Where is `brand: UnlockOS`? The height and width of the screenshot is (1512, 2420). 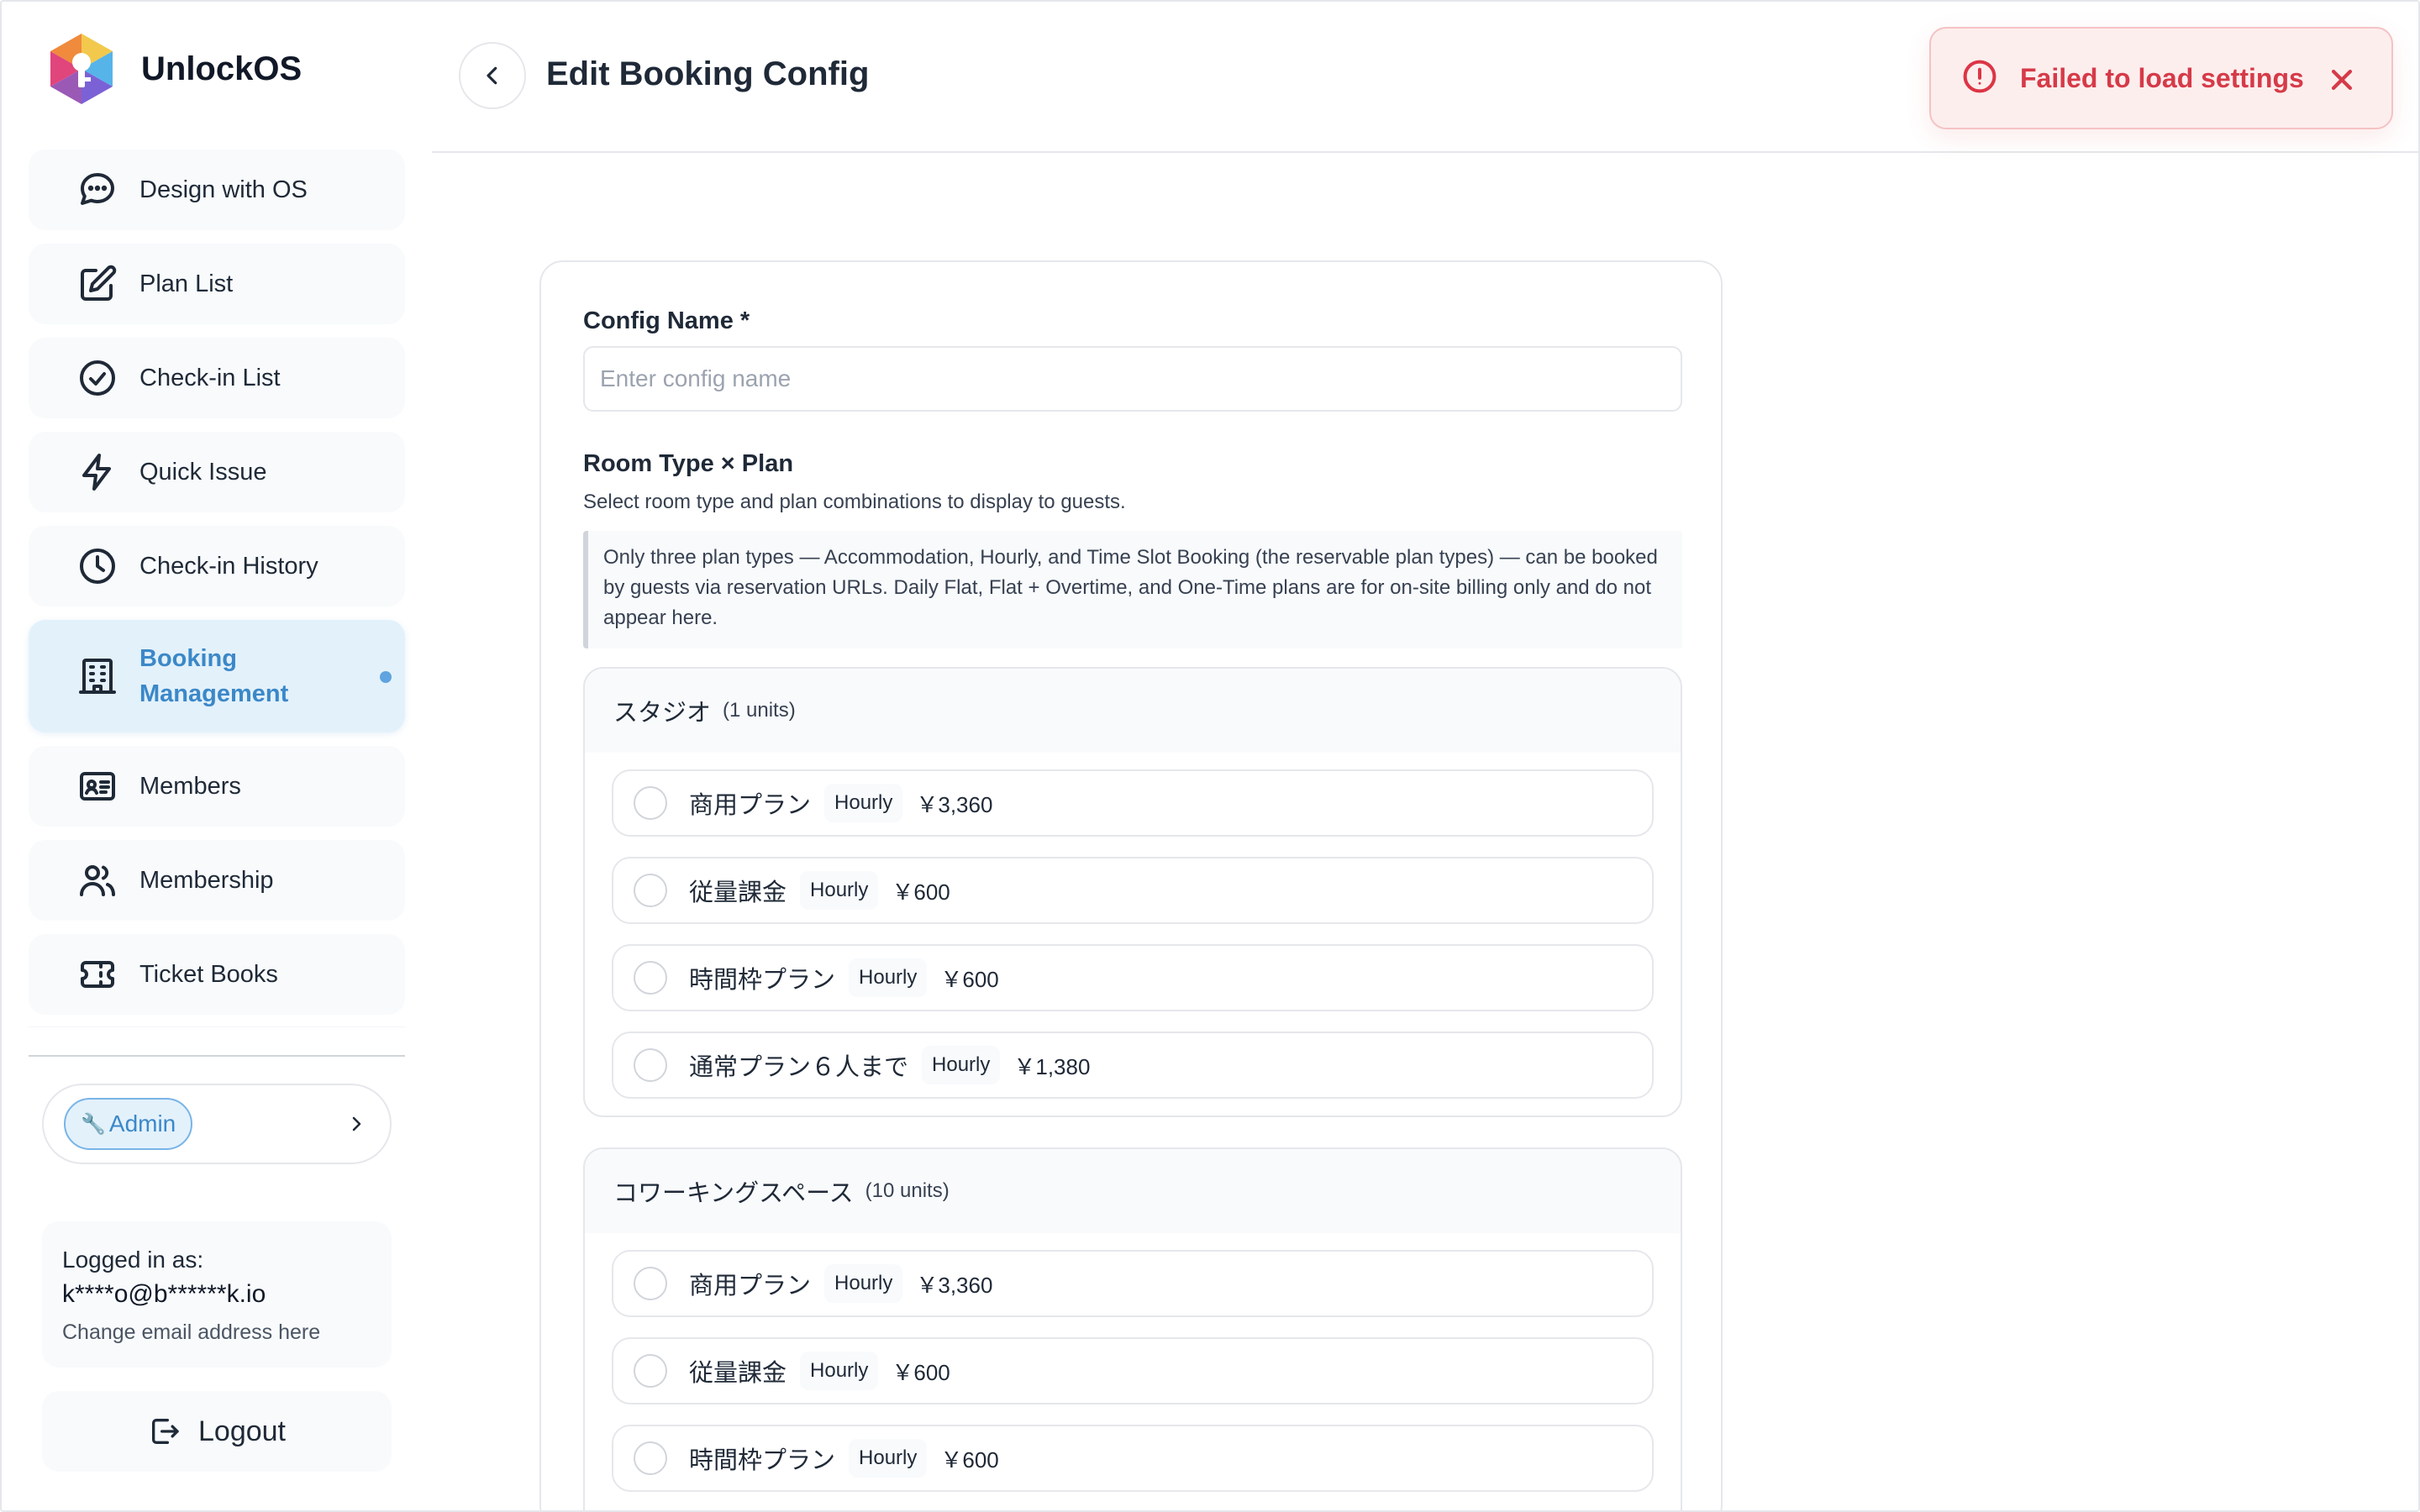 brand: UnlockOS is located at coordinates (174, 69).